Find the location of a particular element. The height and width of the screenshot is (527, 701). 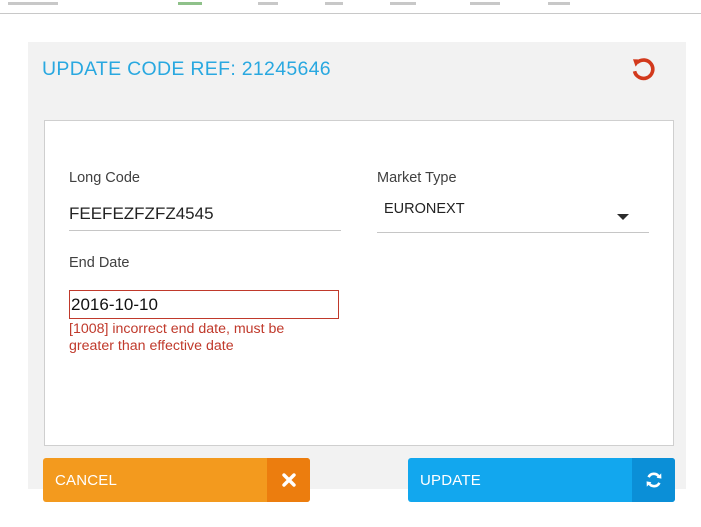

caret-down-icon is located at coordinates (623, 217).